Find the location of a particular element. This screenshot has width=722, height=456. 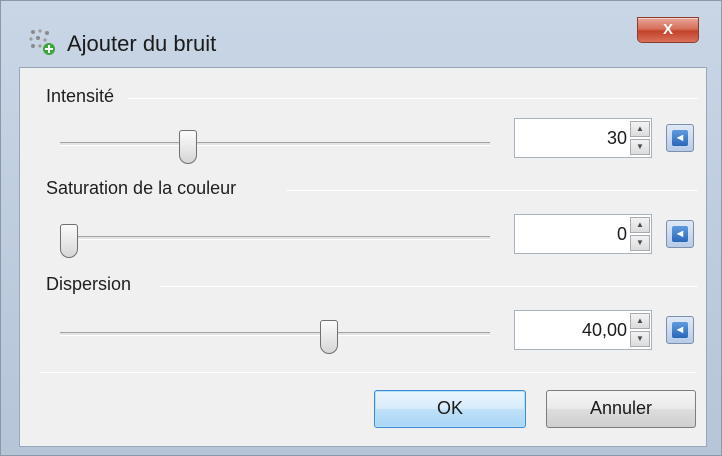

dispersion-slider-thumb is located at coordinates (328, 337).